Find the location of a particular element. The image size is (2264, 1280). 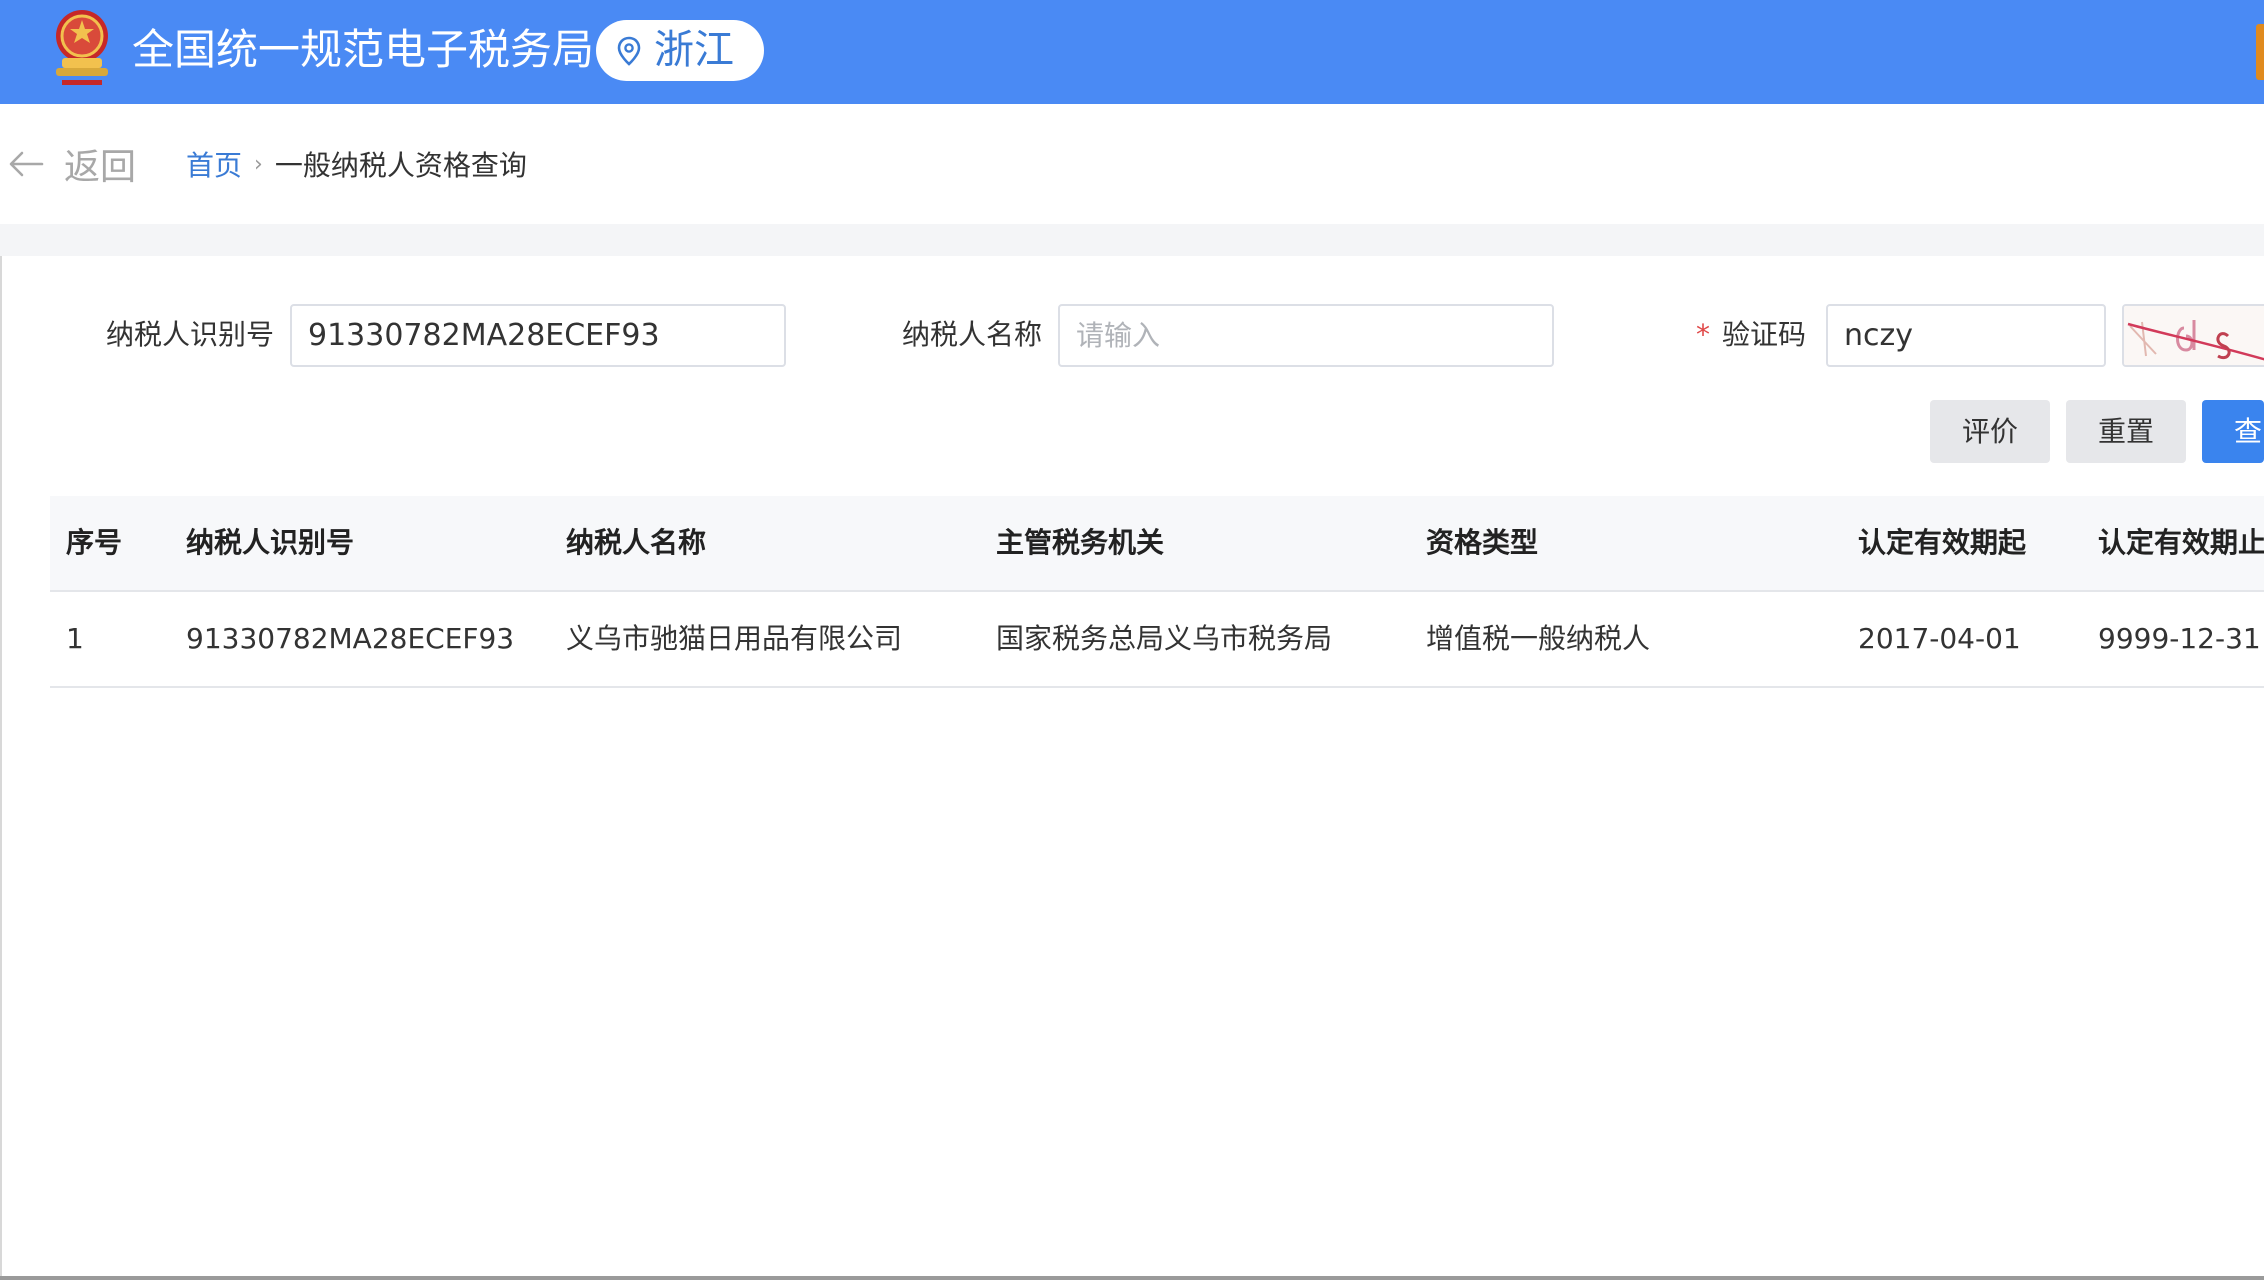

captcha-image is located at coordinates (2193, 335).